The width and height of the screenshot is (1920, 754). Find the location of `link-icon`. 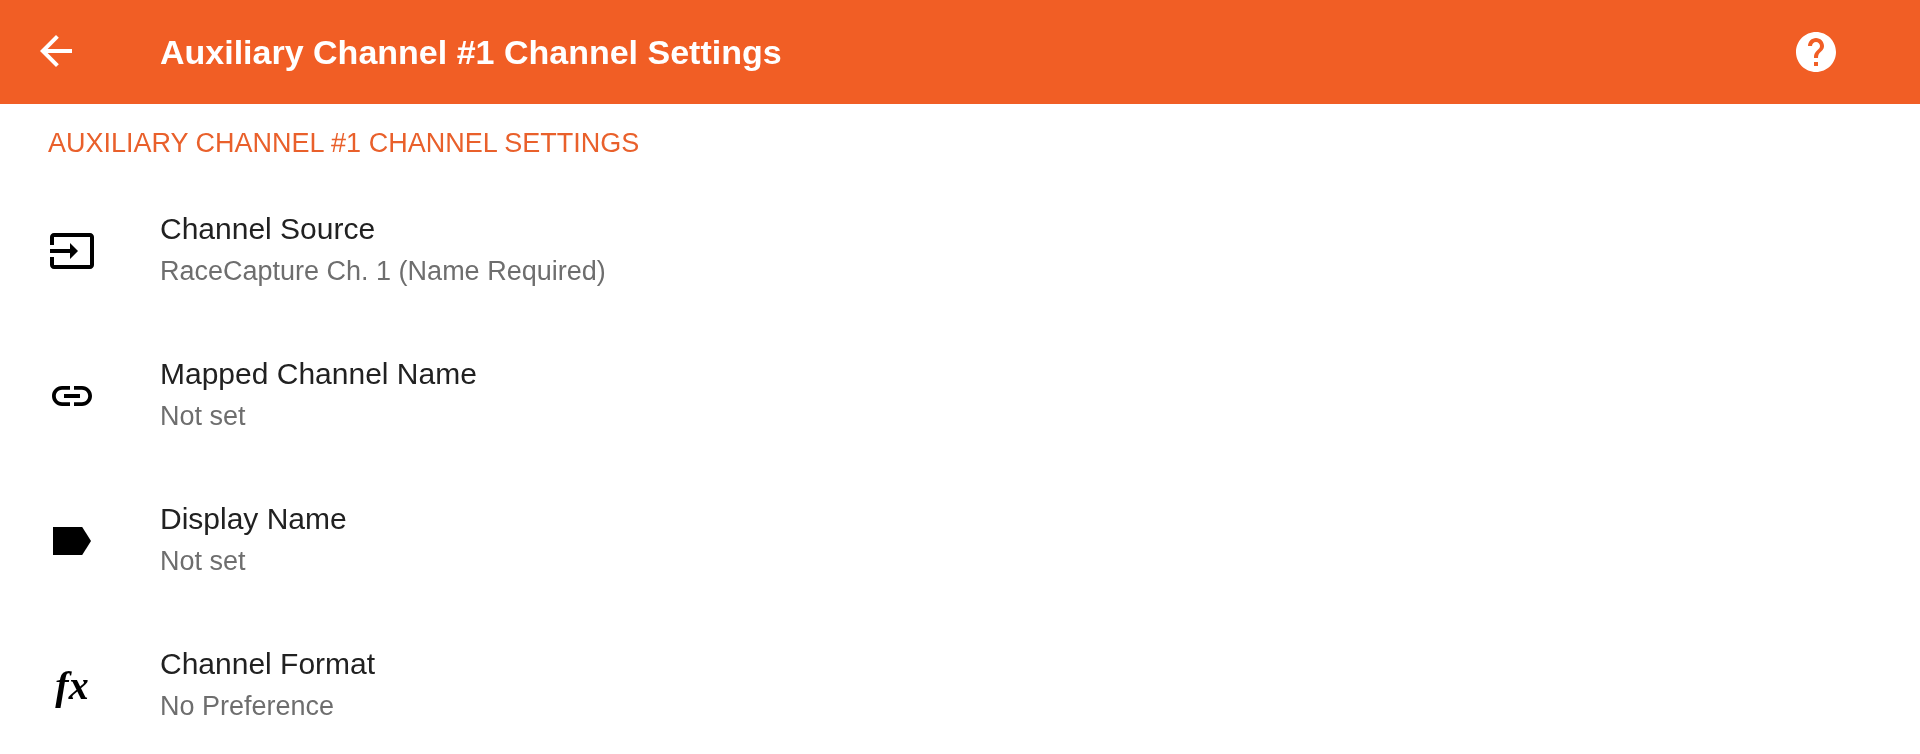

link-icon is located at coordinates (72, 395).